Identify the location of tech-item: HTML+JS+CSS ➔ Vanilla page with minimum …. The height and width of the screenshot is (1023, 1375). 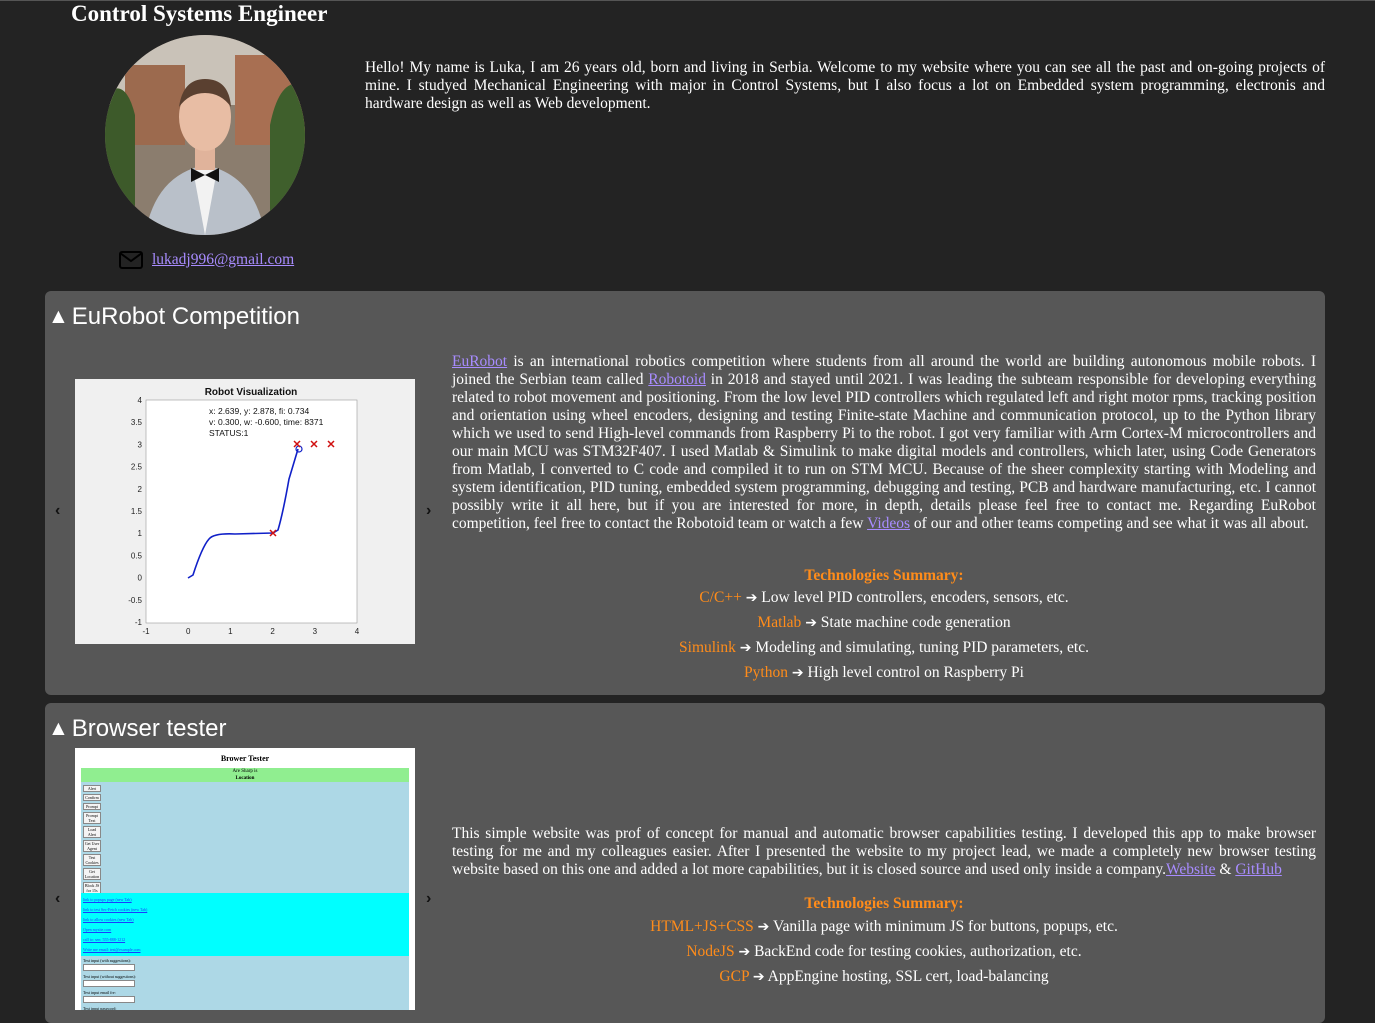
(884, 926).